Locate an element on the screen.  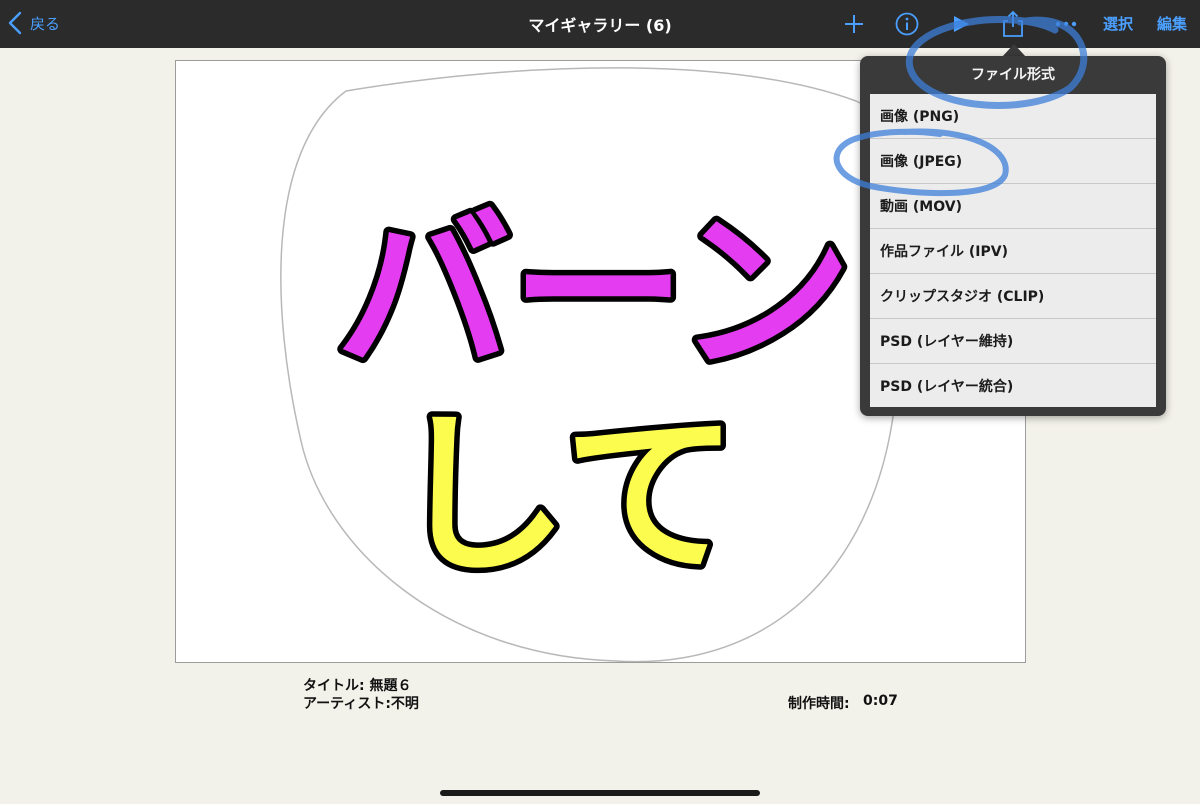
add-icon is located at coordinates (854, 24).